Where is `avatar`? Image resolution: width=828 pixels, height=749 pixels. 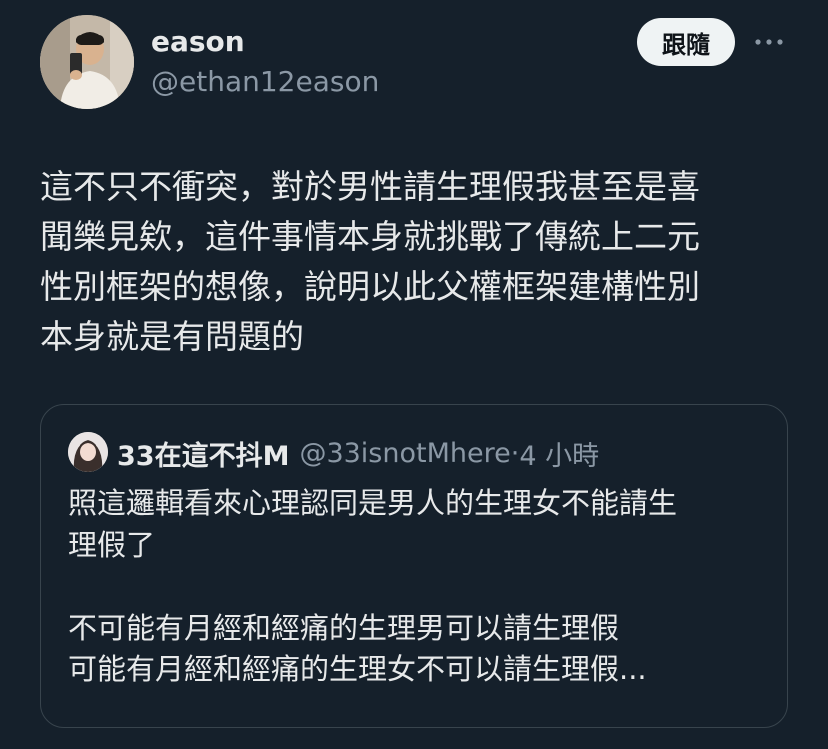
avatar is located at coordinates (87, 62).